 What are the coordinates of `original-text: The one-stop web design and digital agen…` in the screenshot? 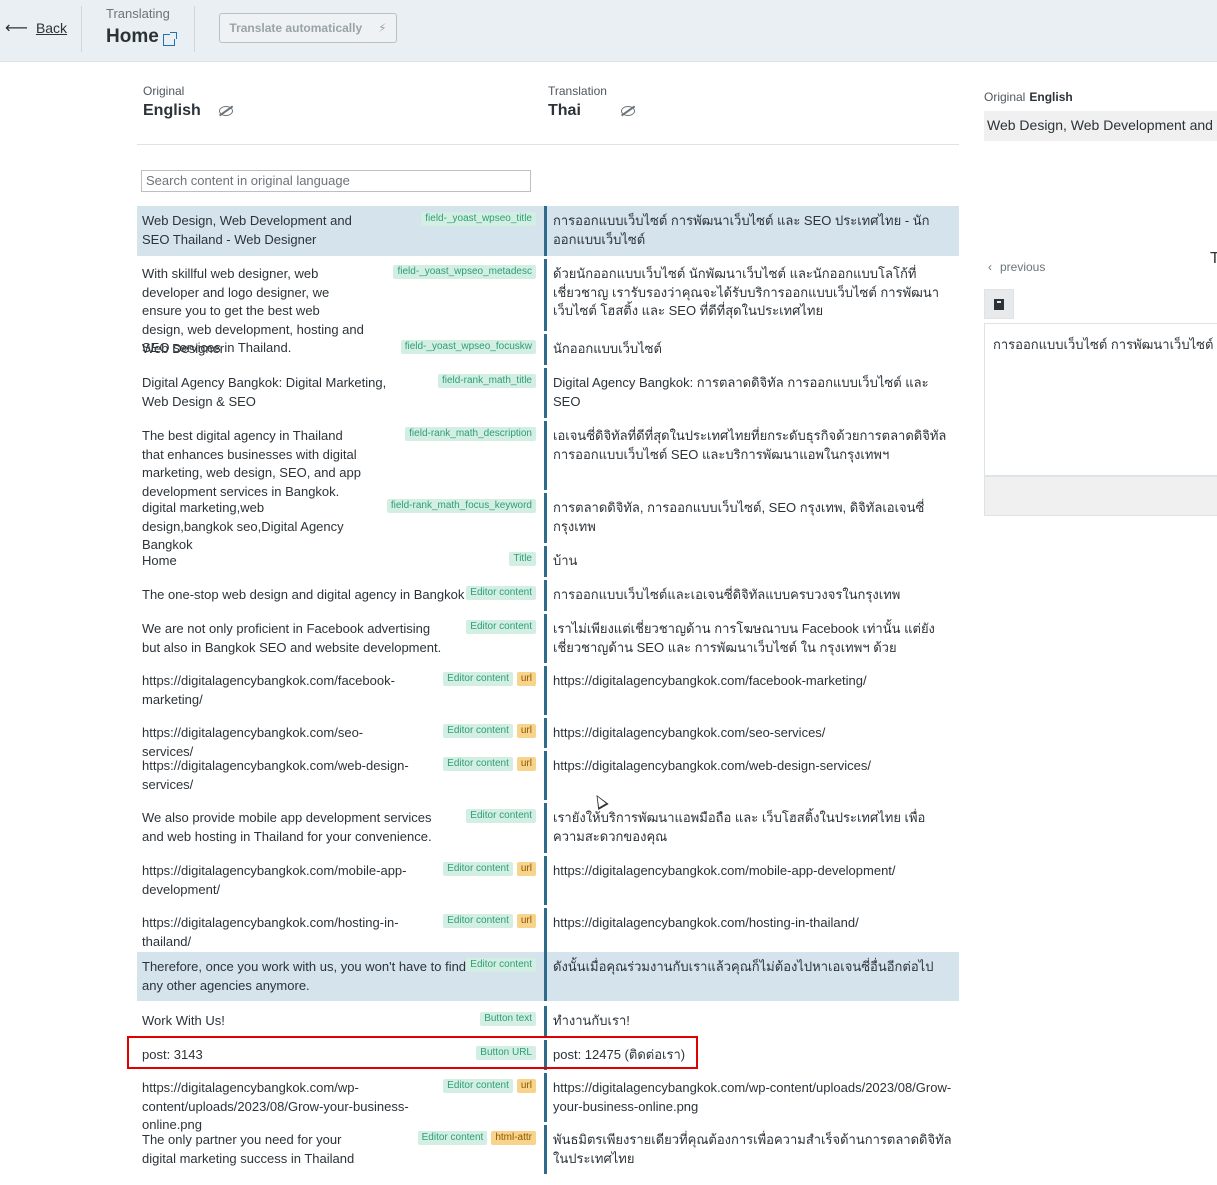 It's located at (303, 594).